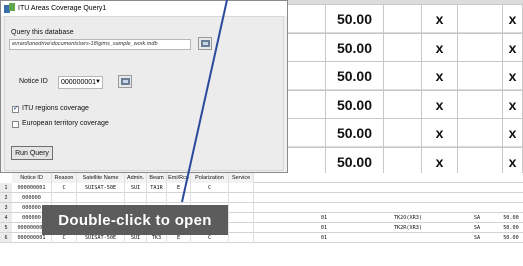  Describe the element at coordinates (205, 43) in the screenshot. I see `browse-database-button` at that location.